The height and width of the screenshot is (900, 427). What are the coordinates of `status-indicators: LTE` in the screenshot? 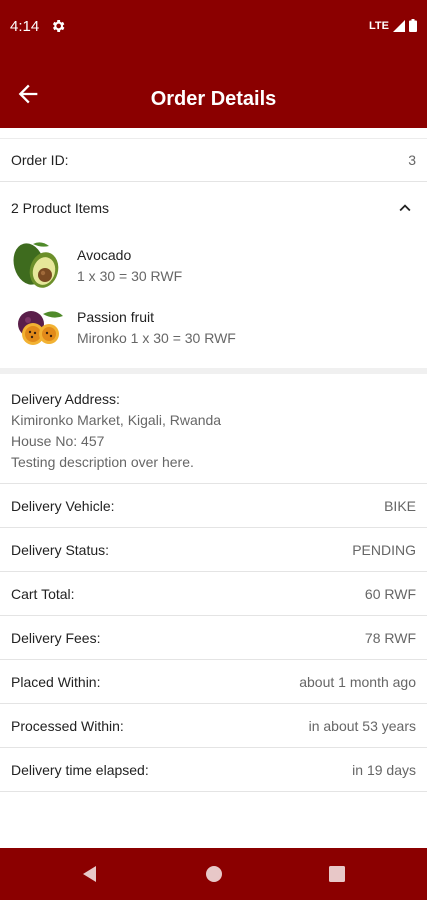 It's located at (393, 25).